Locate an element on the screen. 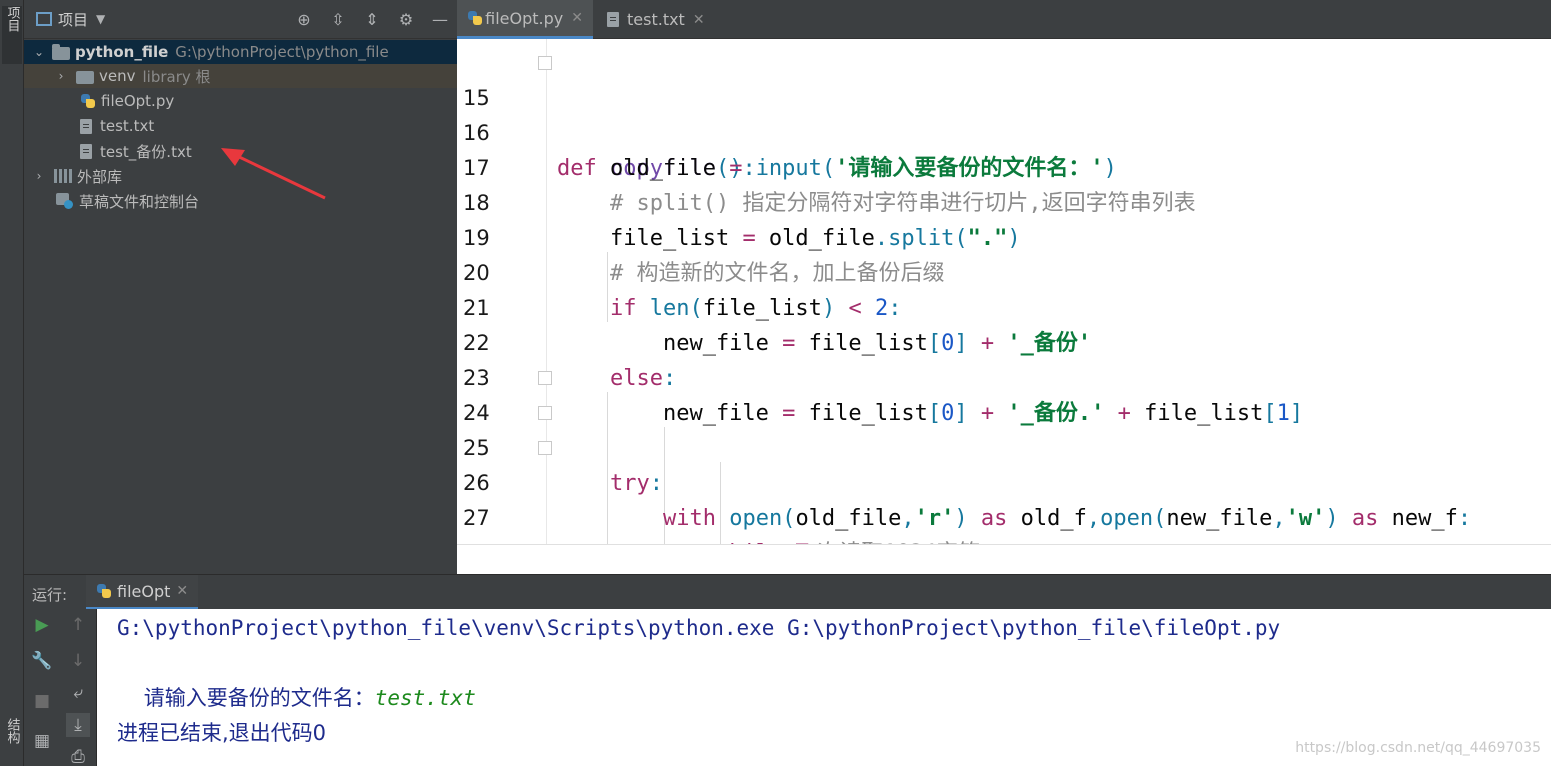 The width and height of the screenshot is (1551, 766). project-panel-header: 项目 ▼ ⊕ ⇳ ⇕ ⚙ — is located at coordinates (240, 19).